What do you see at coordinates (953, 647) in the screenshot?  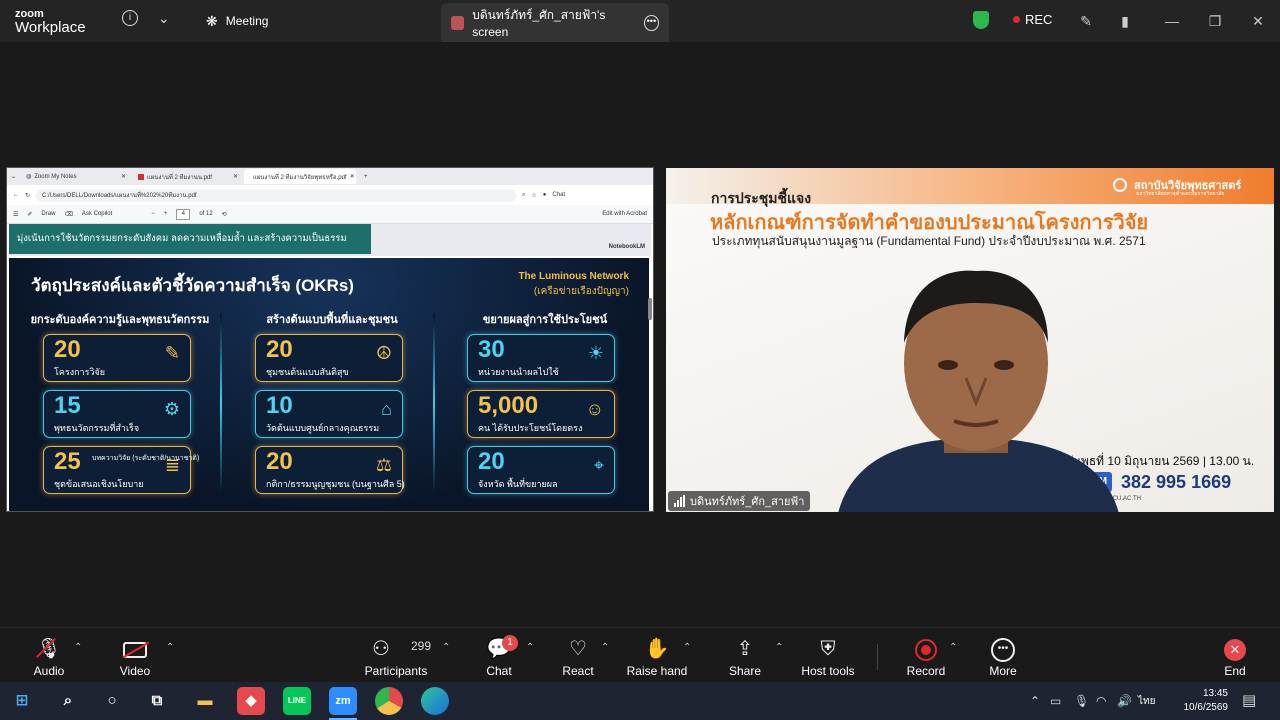 I see `record-options-caret: ⌃` at bounding box center [953, 647].